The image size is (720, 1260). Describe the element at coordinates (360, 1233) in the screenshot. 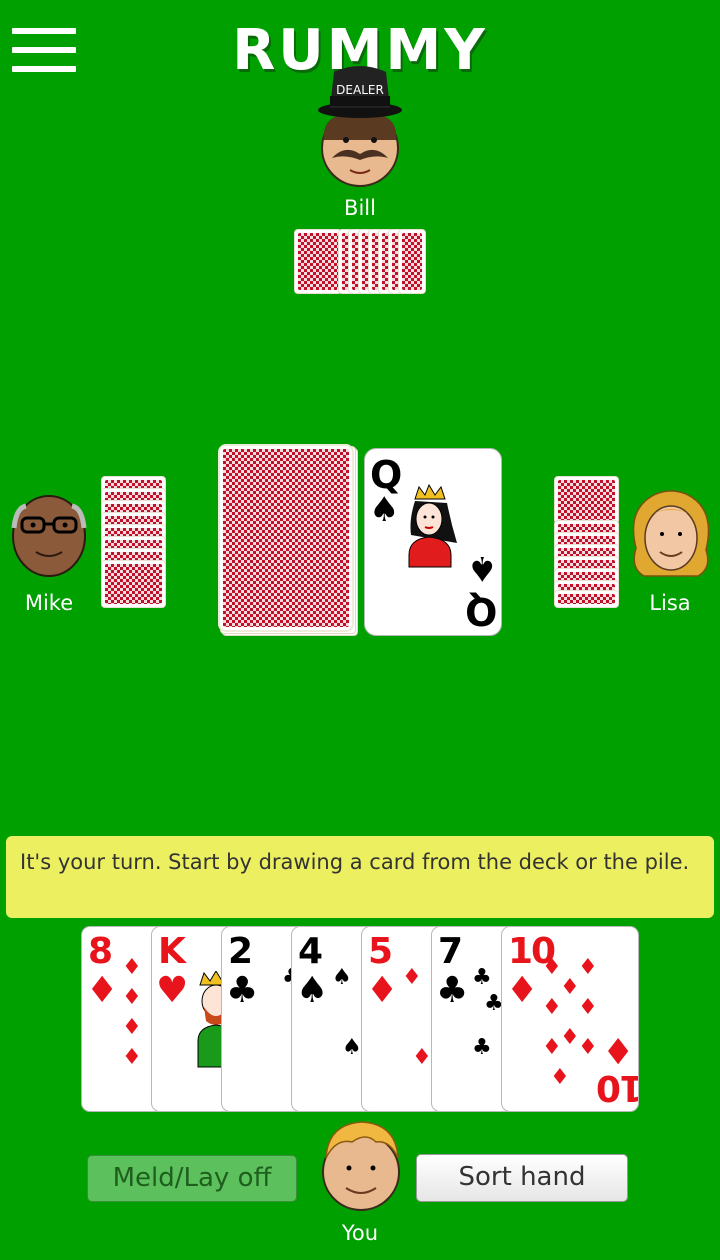

I see `player-name-you: You` at that location.